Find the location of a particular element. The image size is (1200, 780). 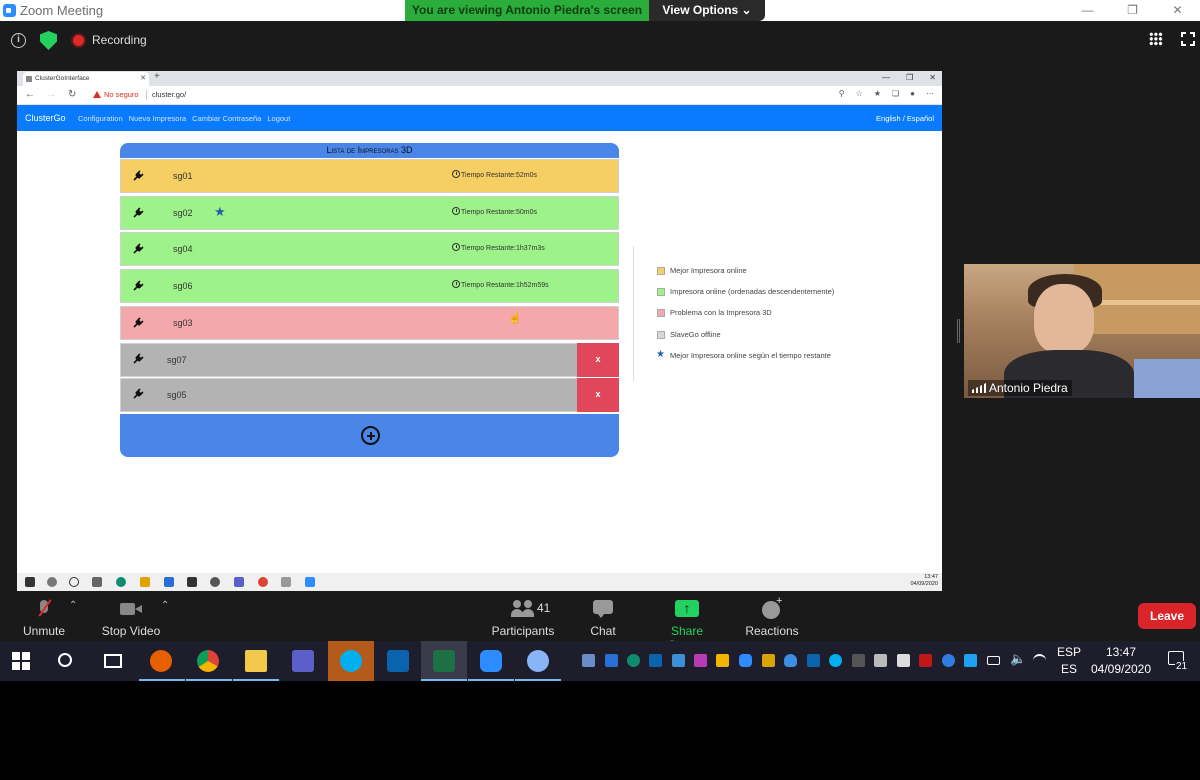

nav-cambiar-contrasena: Cambiar Contraseña is located at coordinates (226, 118).